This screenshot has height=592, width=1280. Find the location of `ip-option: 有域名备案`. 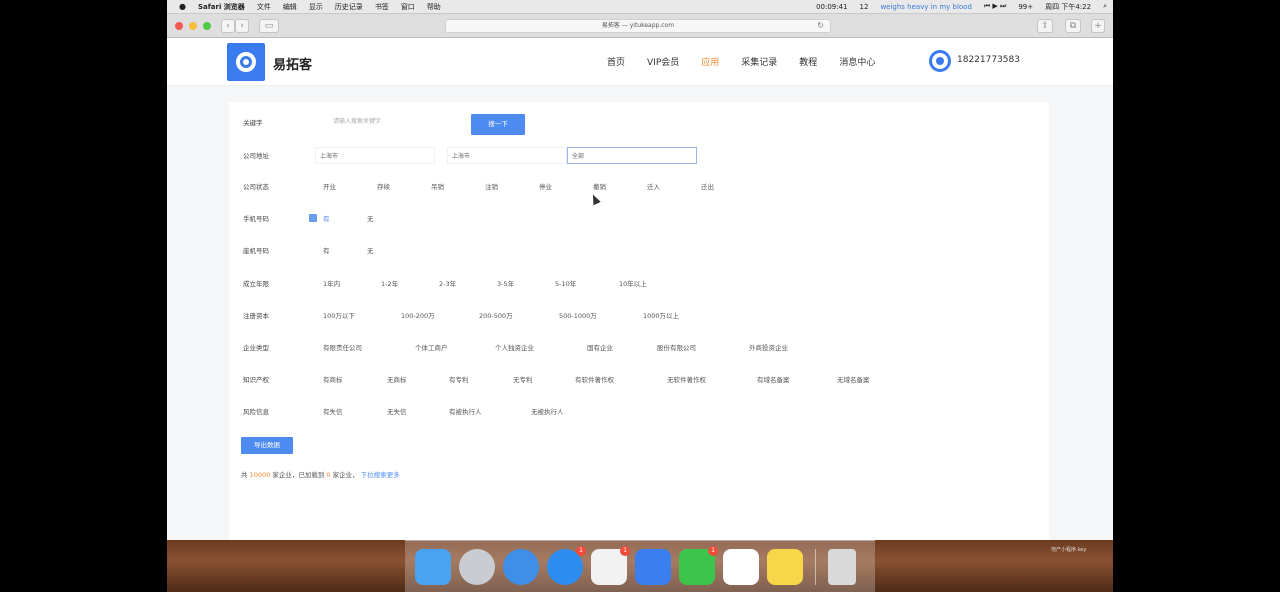

ip-option: 有域名备案 is located at coordinates (773, 379).